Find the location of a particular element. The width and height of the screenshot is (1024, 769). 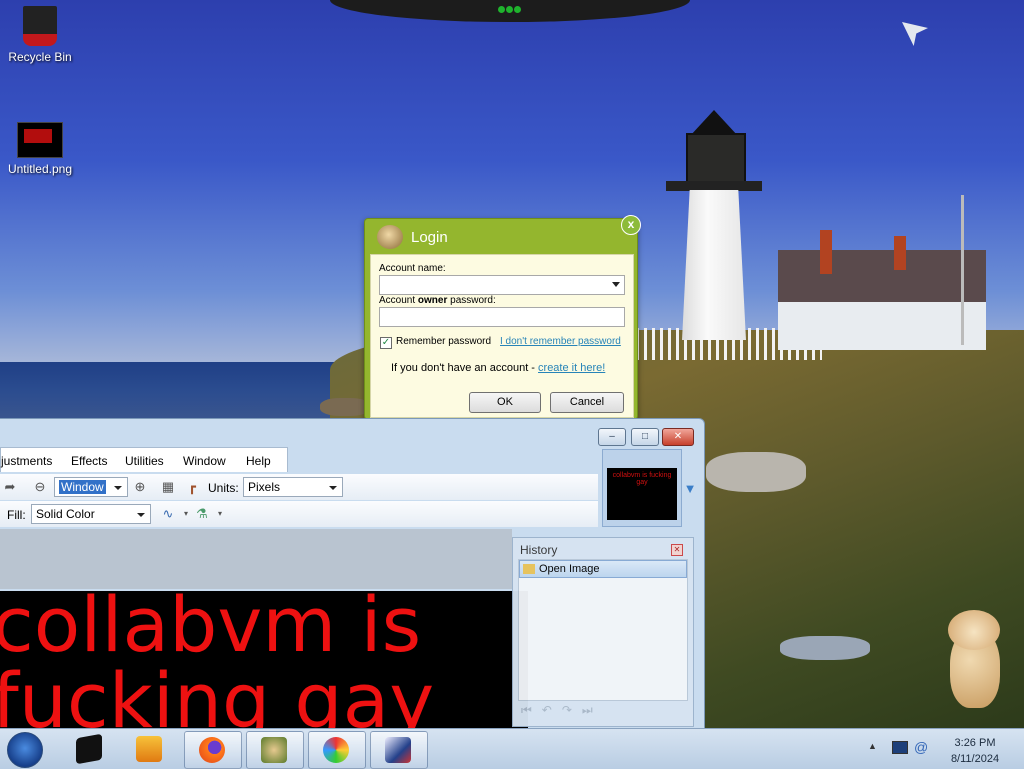

flag-pole is located at coordinates (962, 270).